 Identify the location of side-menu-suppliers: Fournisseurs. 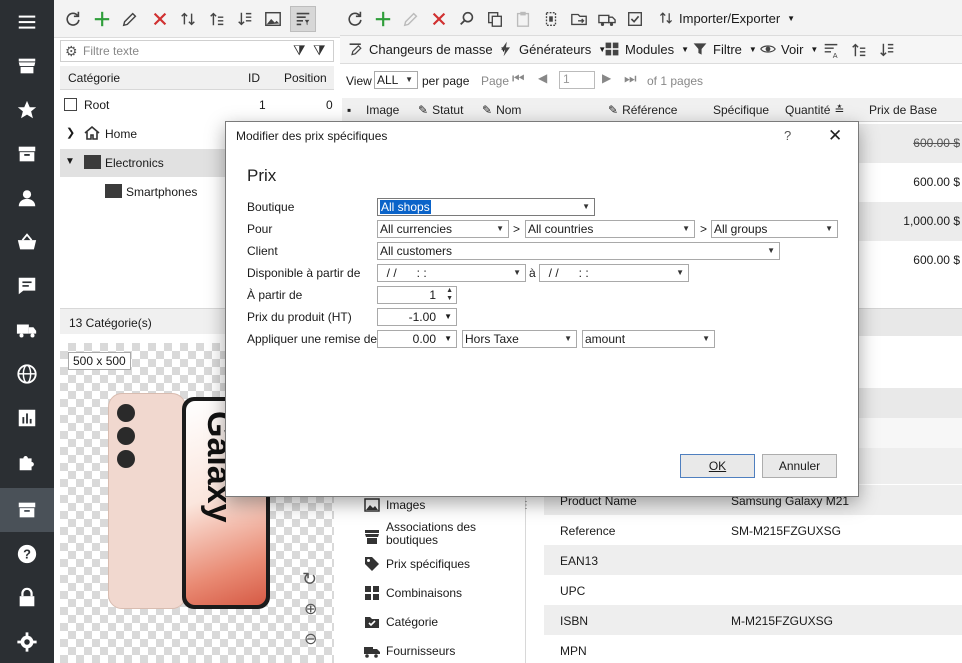
(409, 651).